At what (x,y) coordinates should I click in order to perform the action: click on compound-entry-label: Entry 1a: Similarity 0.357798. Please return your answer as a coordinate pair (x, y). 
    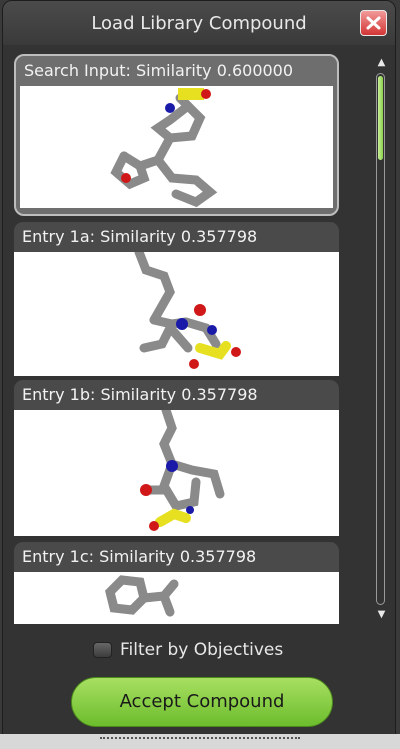
    Looking at the image, I should click on (176, 237).